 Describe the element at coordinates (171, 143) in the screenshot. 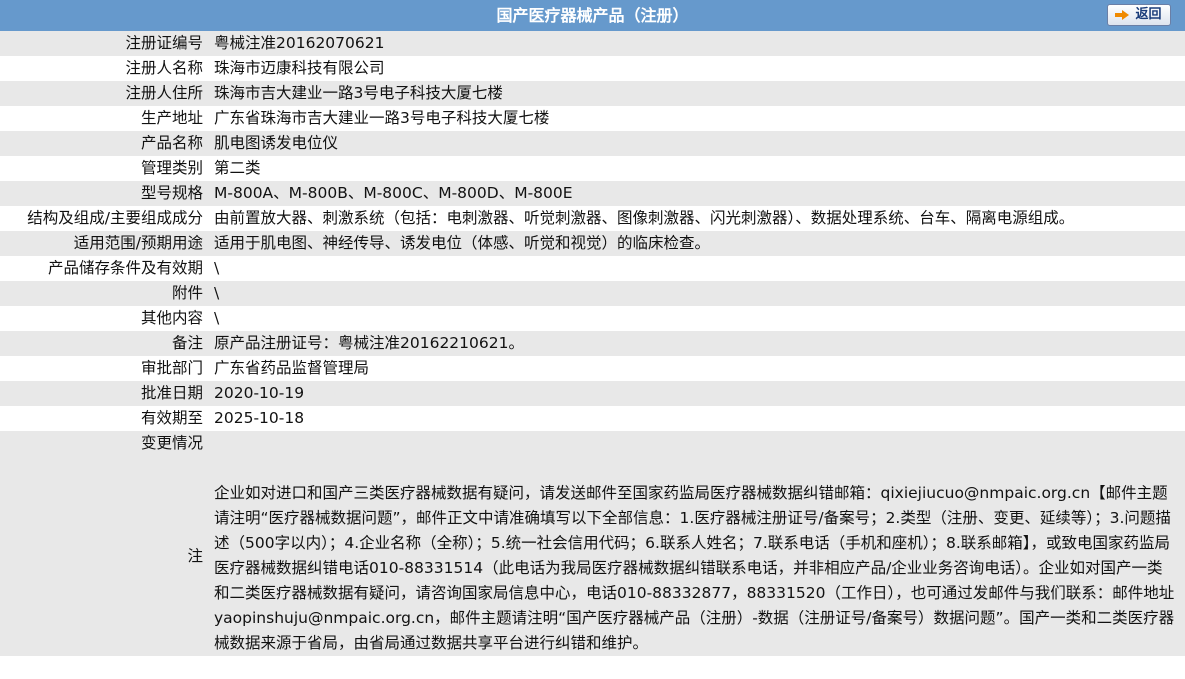

I see `field-label: 产品名称` at that location.